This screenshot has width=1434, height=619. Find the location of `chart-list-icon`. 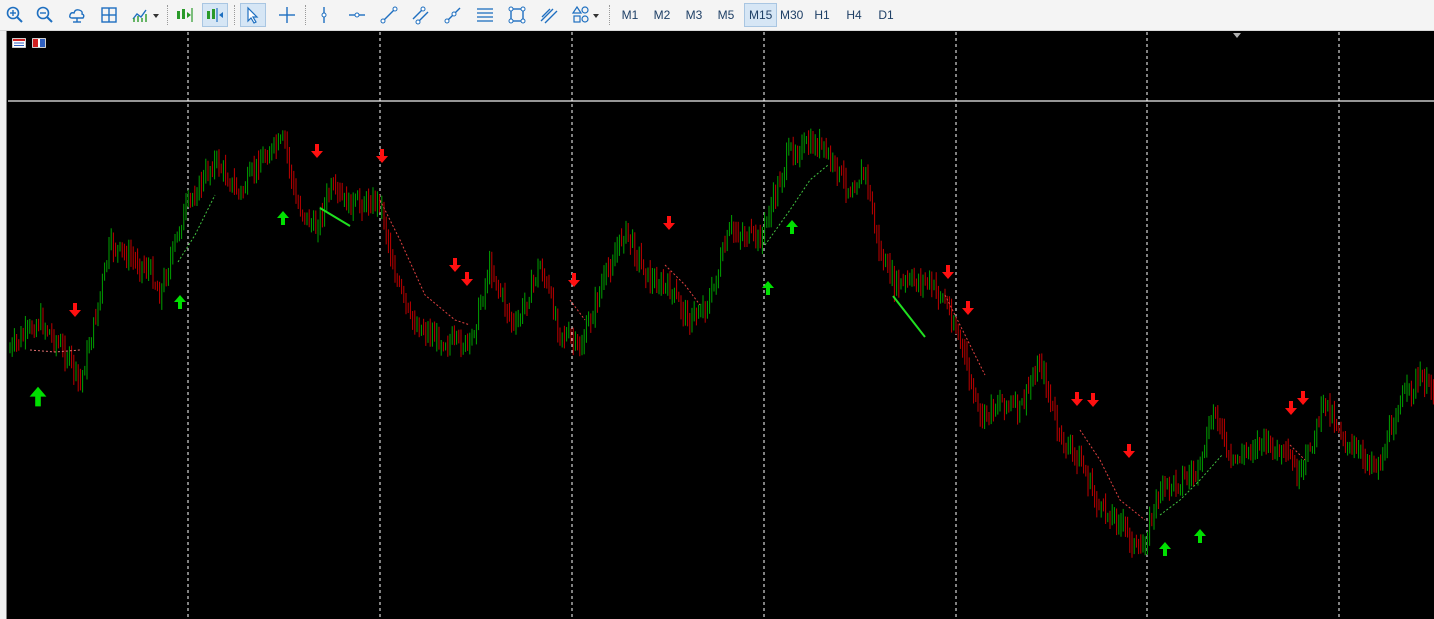

chart-list-icon is located at coordinates (19, 43).